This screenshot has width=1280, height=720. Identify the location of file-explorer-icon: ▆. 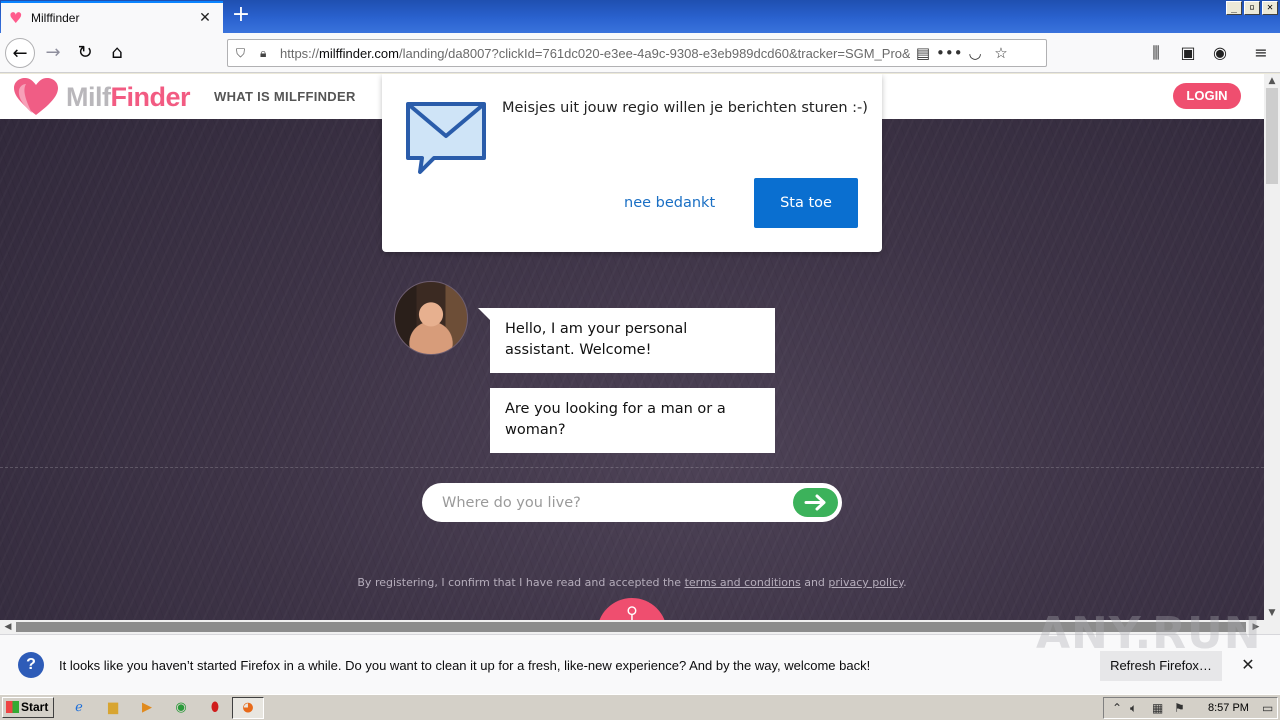
(113, 708).